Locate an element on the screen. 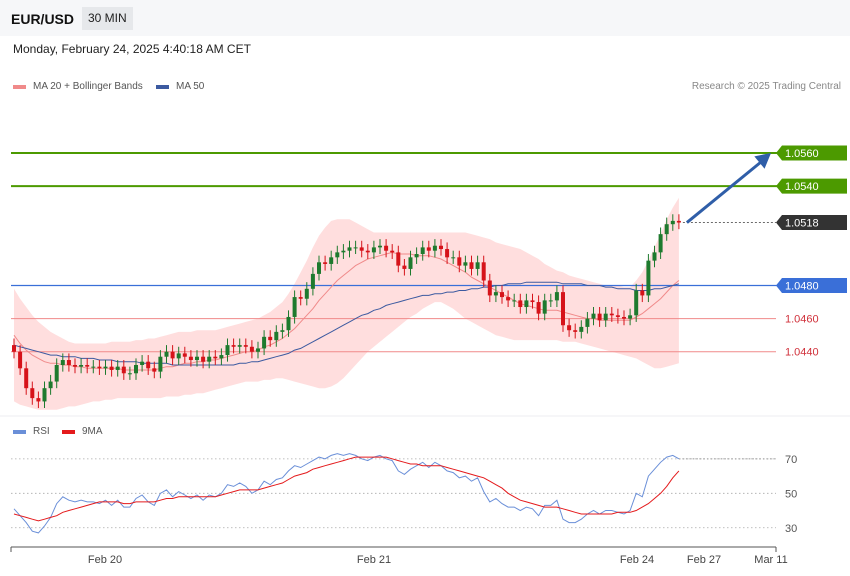  level-label-1.0460: 1.0460 is located at coordinates (802, 320).